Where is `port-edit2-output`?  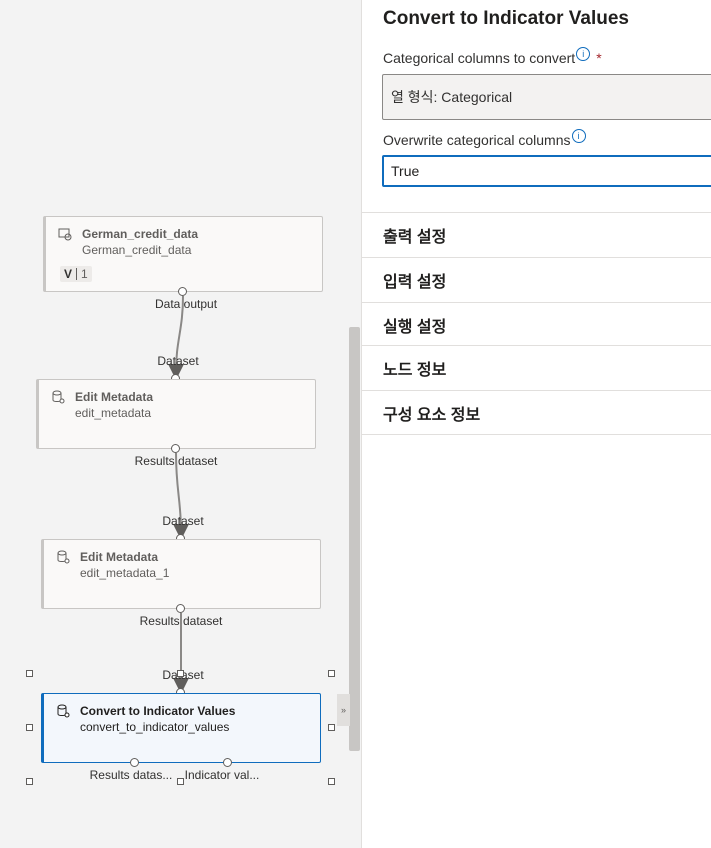
port-edit2-output is located at coordinates (180, 608).